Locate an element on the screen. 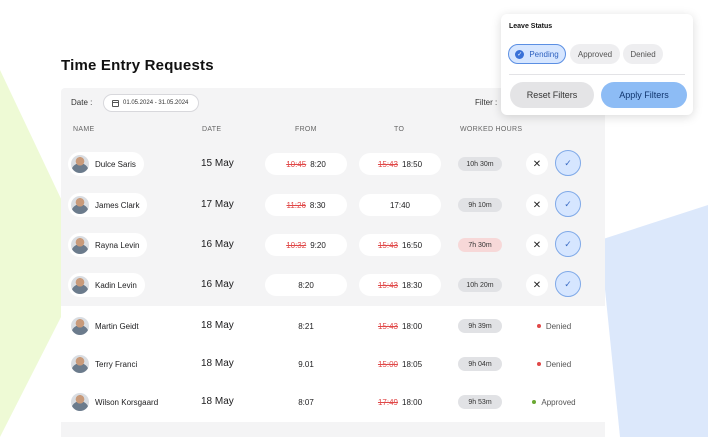  employee-name: Wilson Korsgaard is located at coordinates (127, 402).